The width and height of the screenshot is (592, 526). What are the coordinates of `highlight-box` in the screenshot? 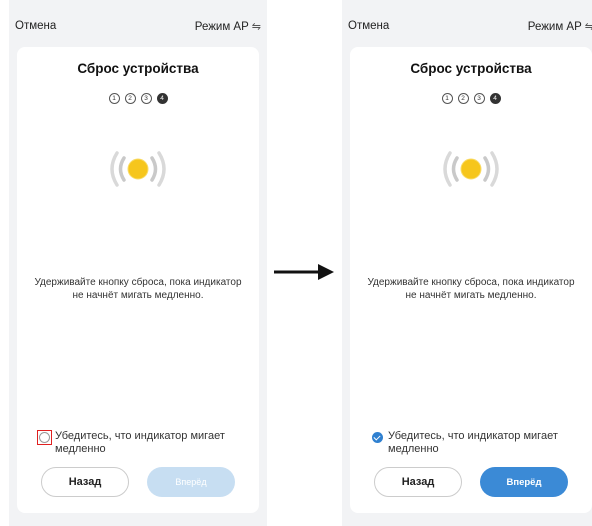 It's located at (44, 437).